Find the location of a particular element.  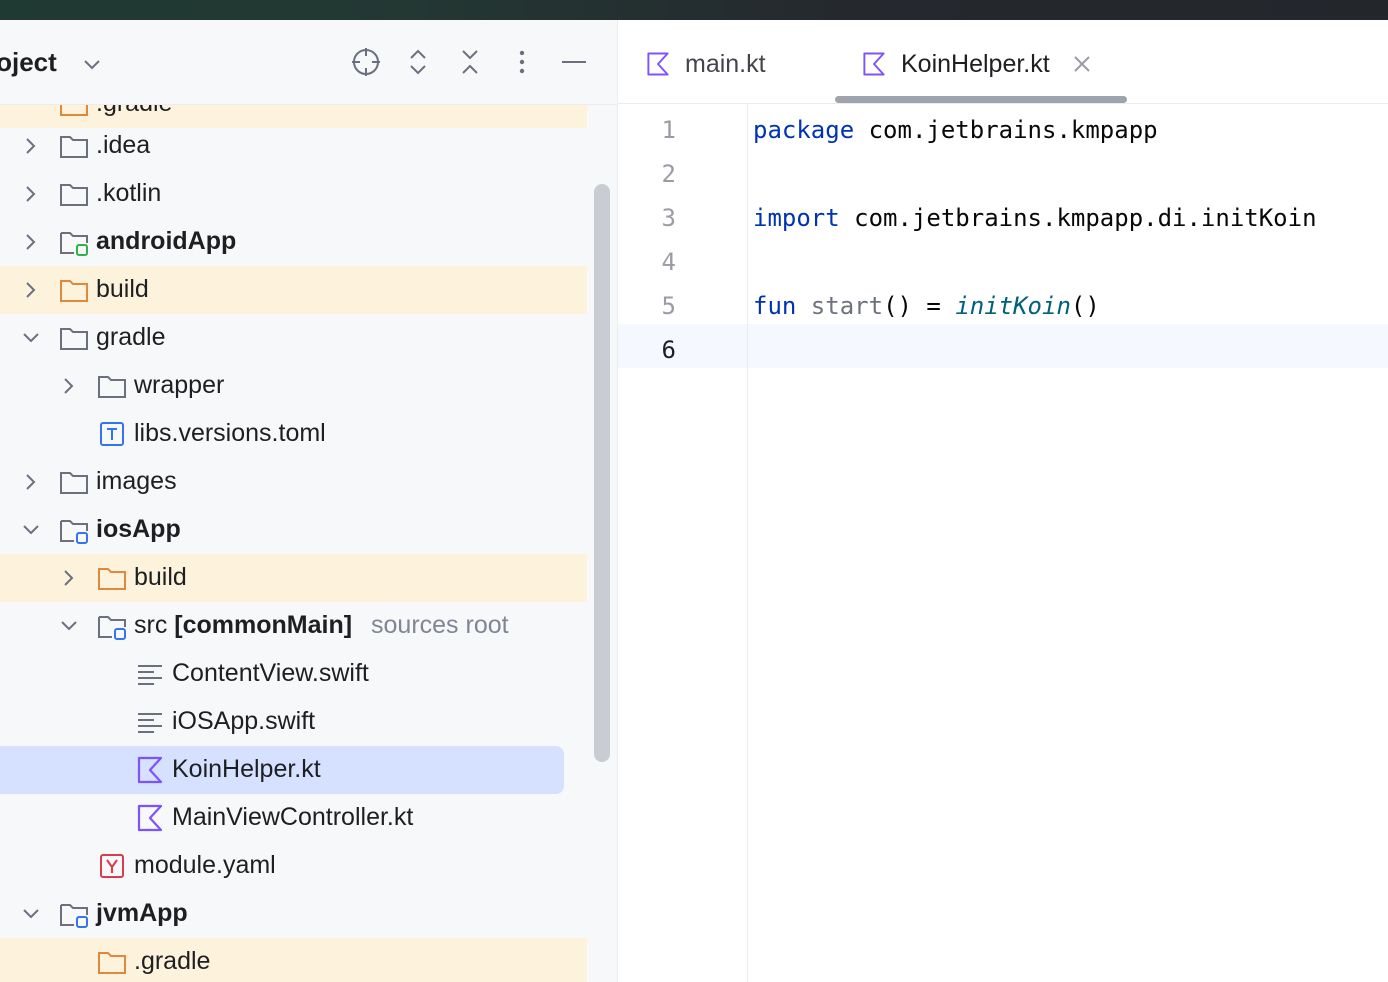

tree-item-build: build is located at coordinates (293, 290).